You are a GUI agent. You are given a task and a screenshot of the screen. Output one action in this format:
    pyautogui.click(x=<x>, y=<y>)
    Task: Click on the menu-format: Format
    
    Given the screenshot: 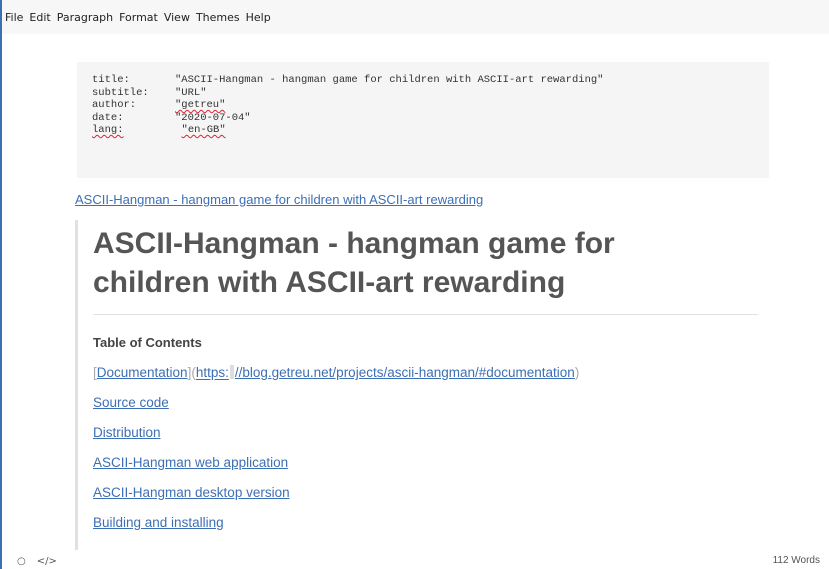 What is the action you would take?
    pyautogui.click(x=138, y=17)
    